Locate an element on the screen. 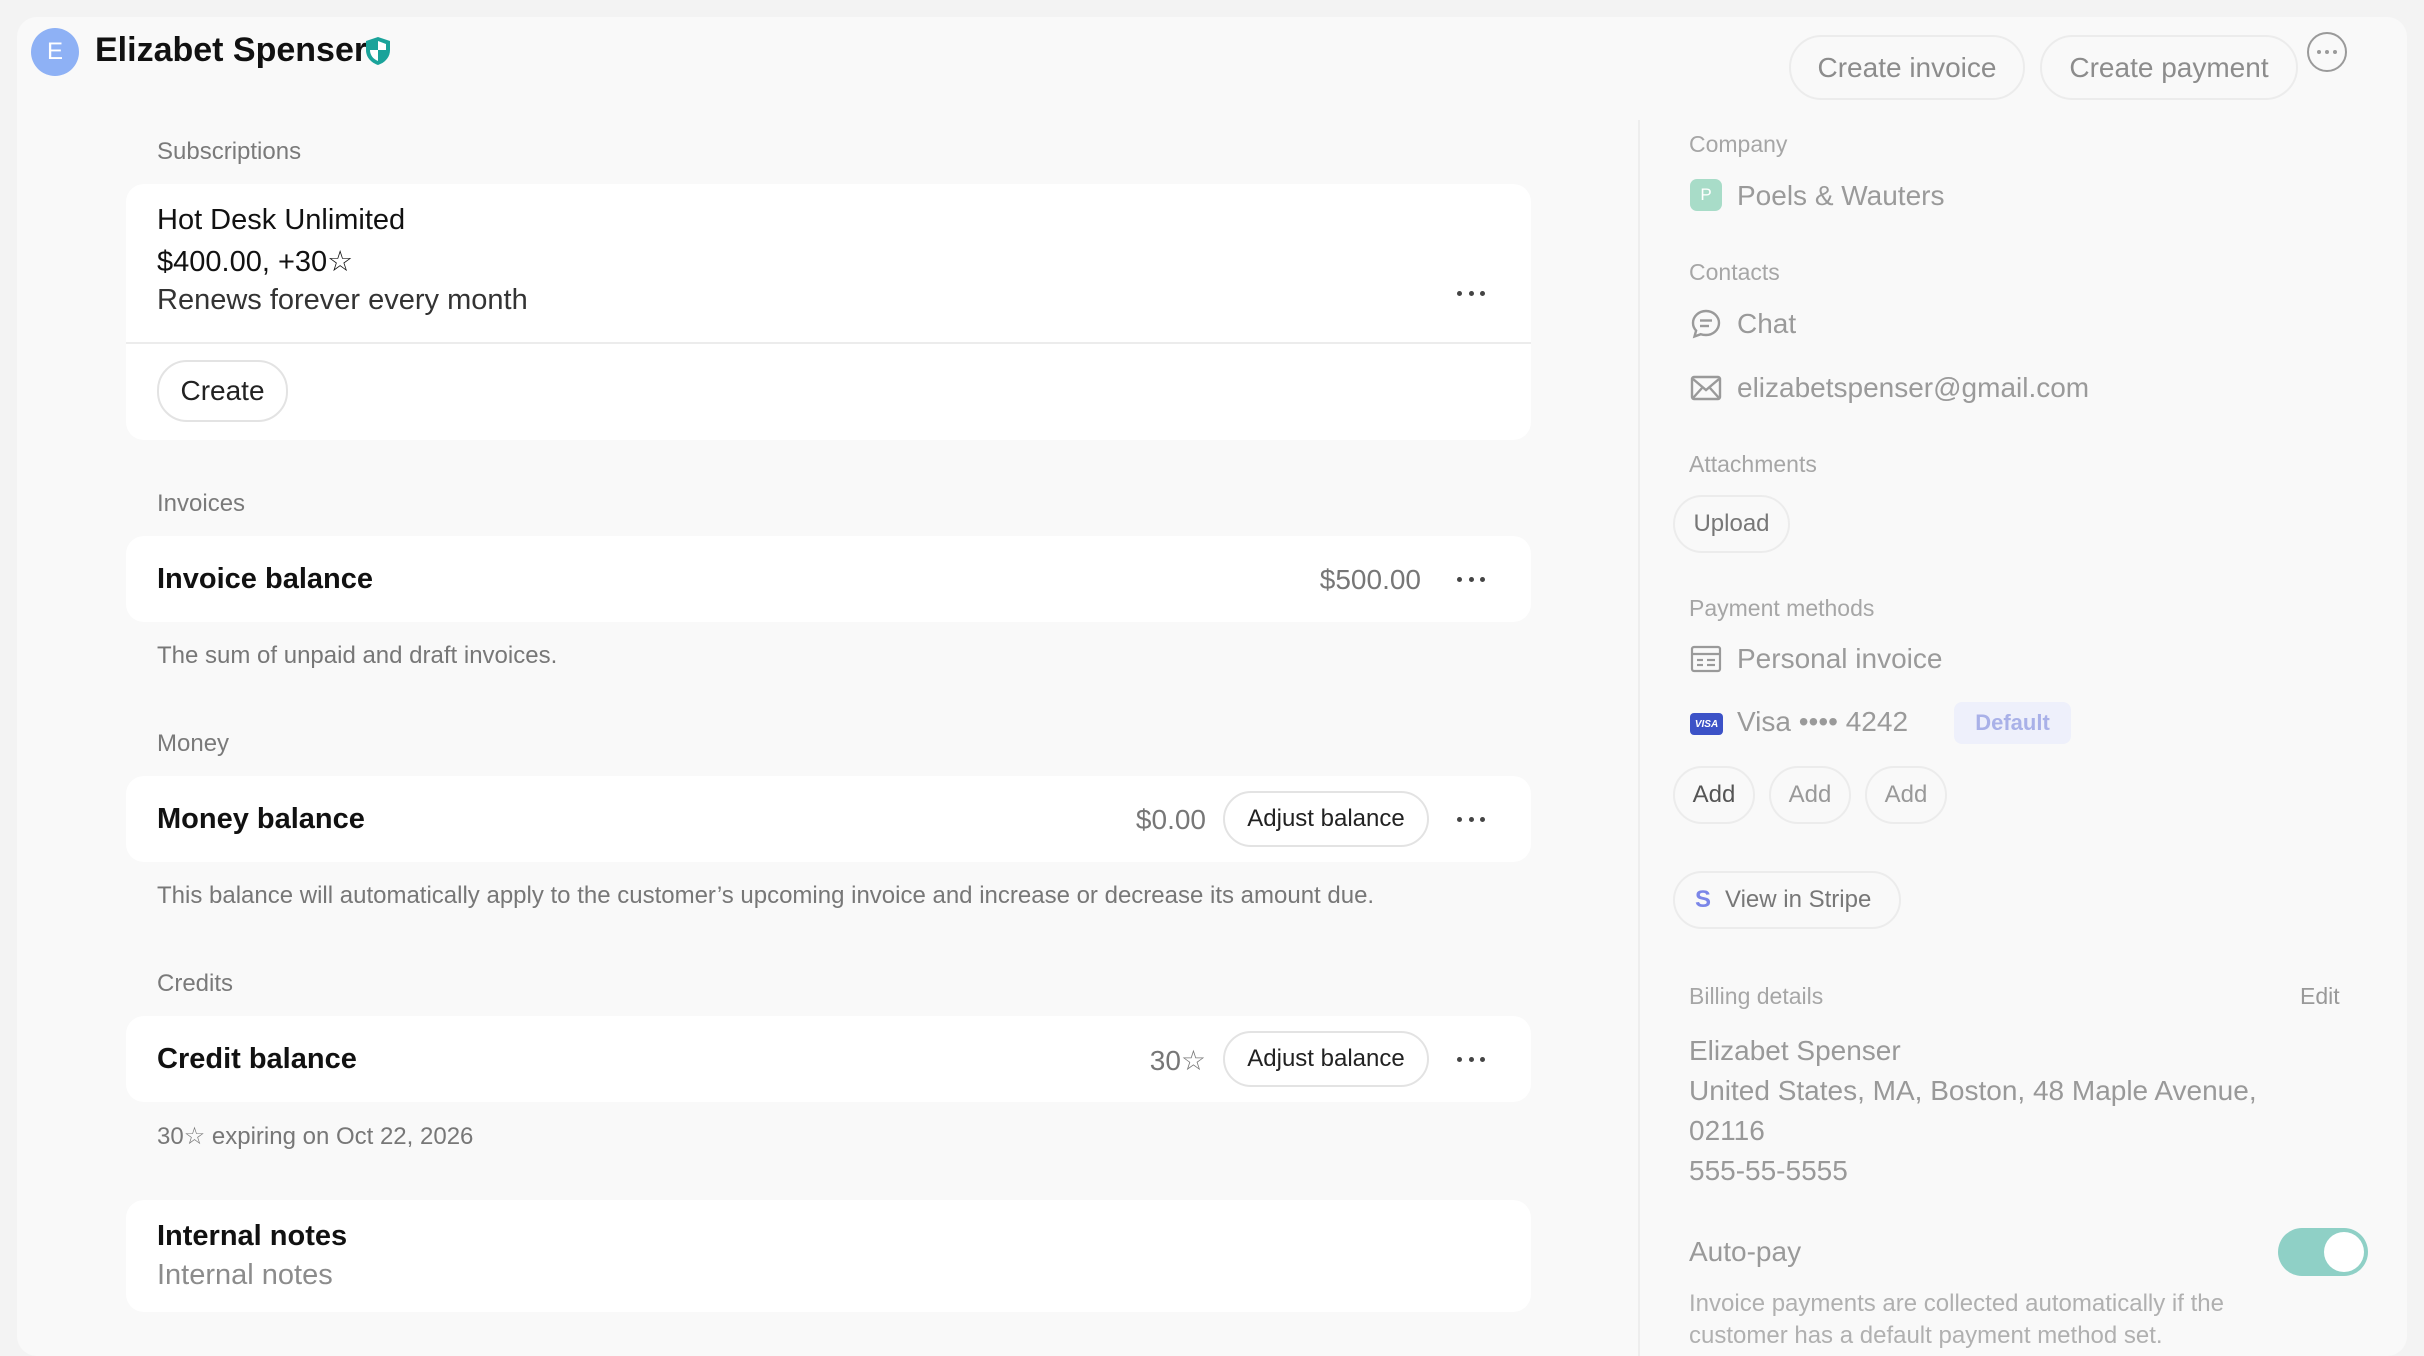 Image resolution: width=2424 pixels, height=1356 pixels. subscription-more-icon is located at coordinates (1471, 293).